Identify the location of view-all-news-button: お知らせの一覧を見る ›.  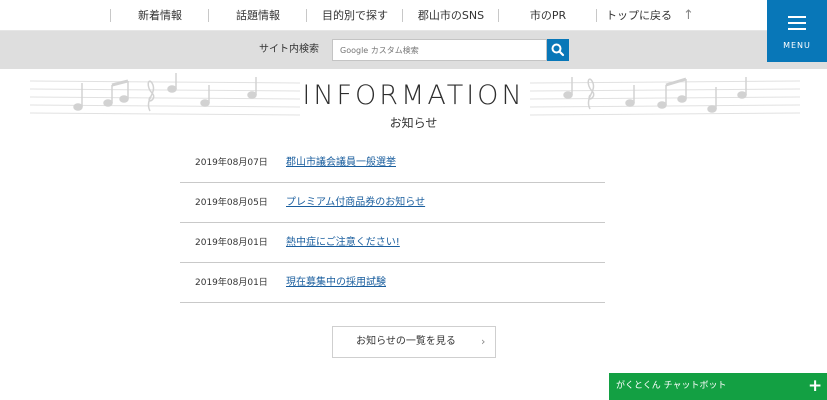
(414, 342).